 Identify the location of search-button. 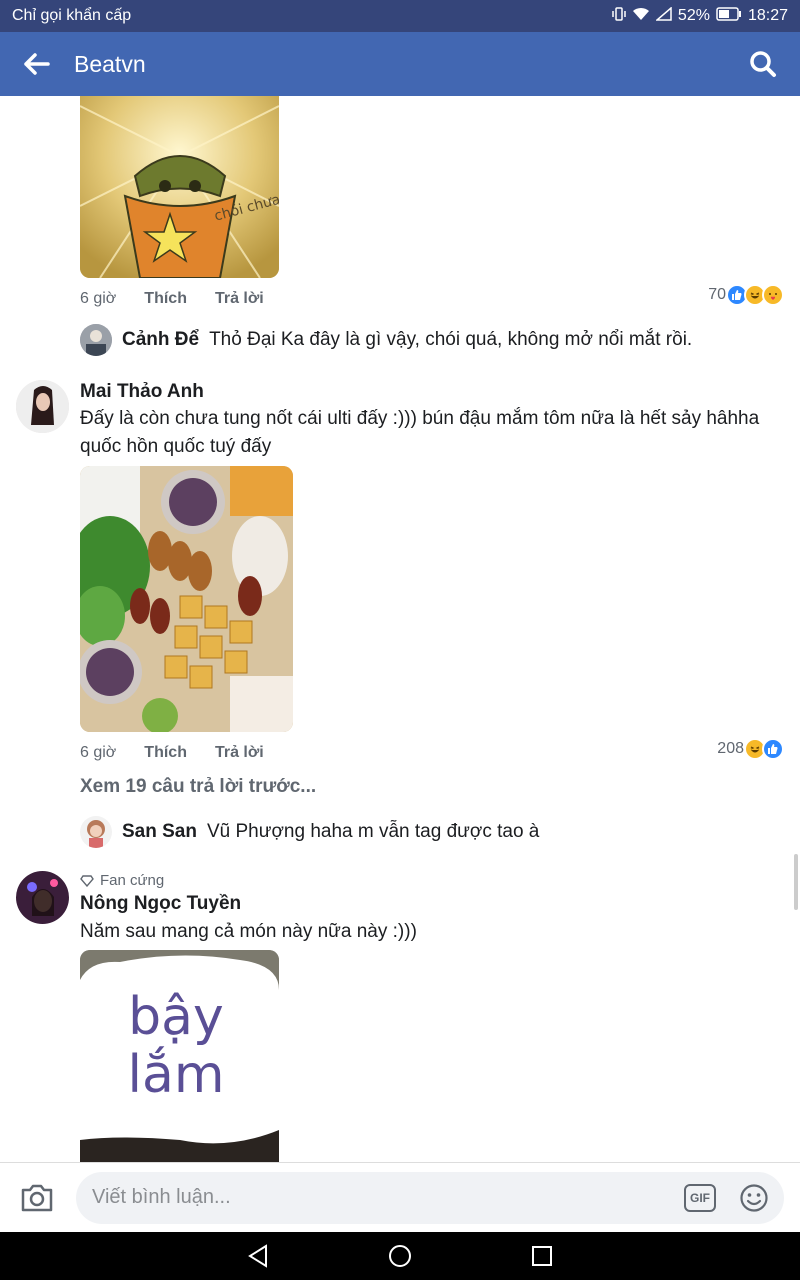
(763, 64).